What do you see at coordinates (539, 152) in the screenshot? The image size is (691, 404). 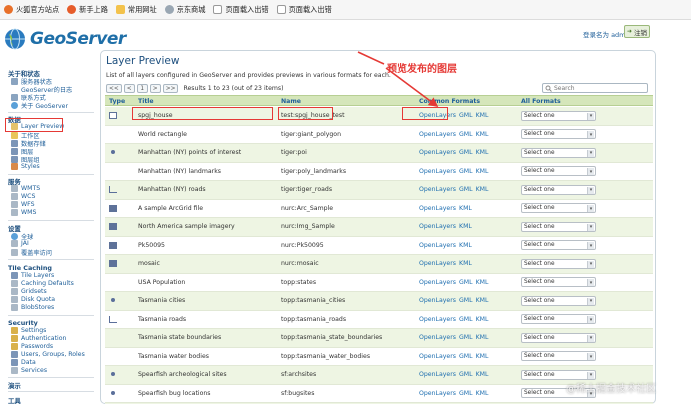 I see `select-value: Select one` at bounding box center [539, 152].